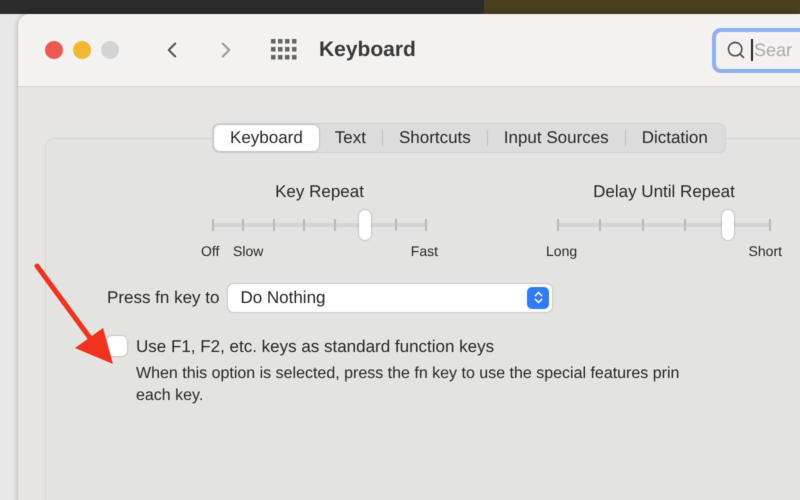 This screenshot has height=500, width=800. I want to click on minimize-button, so click(82, 50).